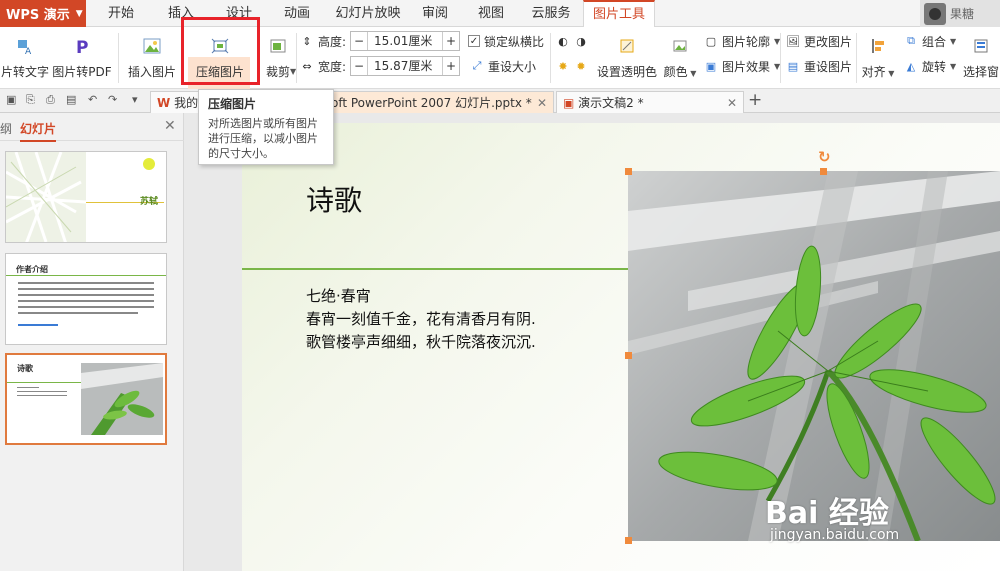  Describe the element at coordinates (650, 102) in the screenshot. I see `tab-presentation-2: ▣ 演示文稿2 * ✕` at that location.